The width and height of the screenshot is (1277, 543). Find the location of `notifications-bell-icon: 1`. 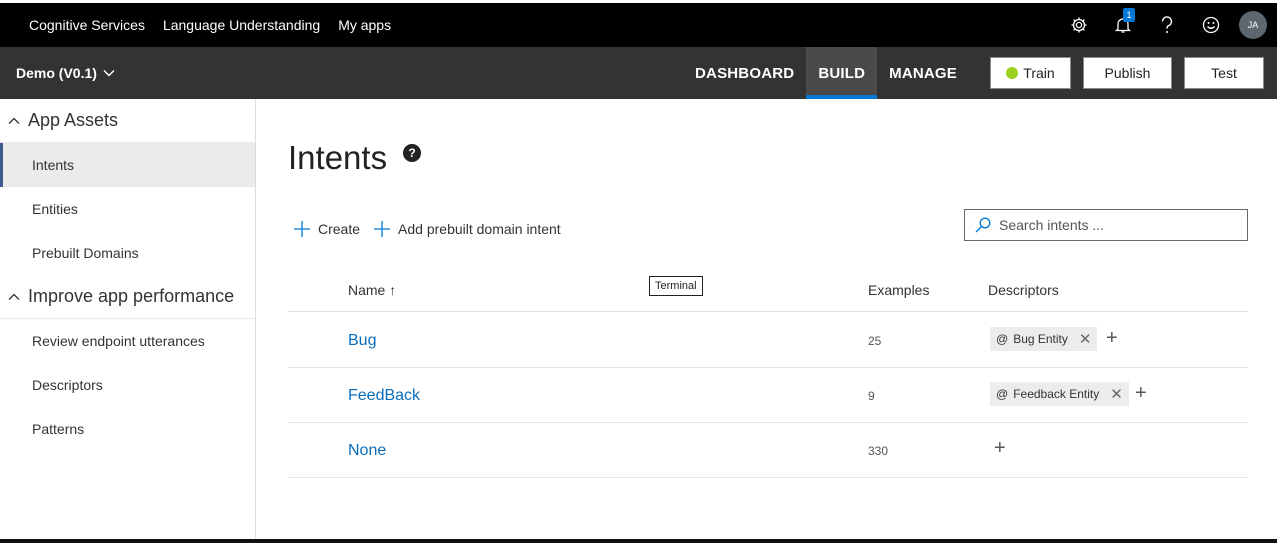

notifications-bell-icon: 1 is located at coordinates (1123, 25).